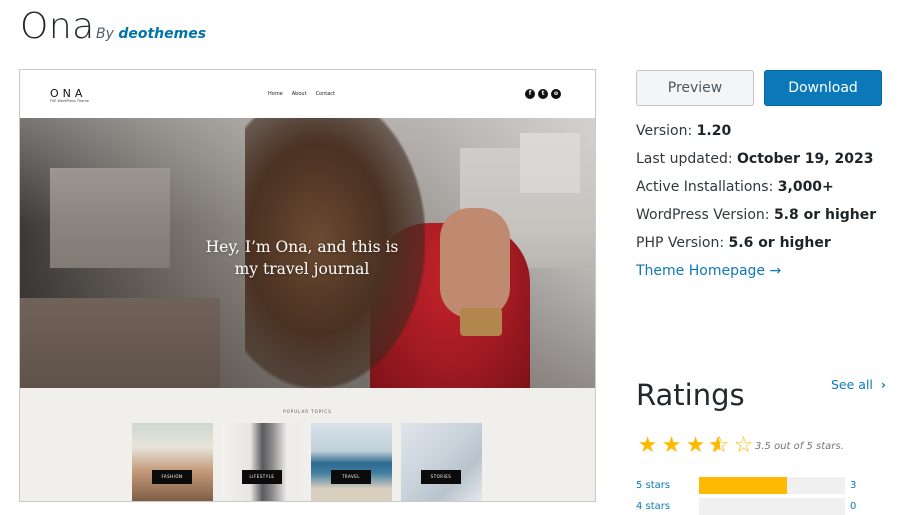 This screenshot has width=903, height=515. Describe the element at coordinates (805, 187) in the screenshot. I see `active-installations-value: 3,000+` at that location.